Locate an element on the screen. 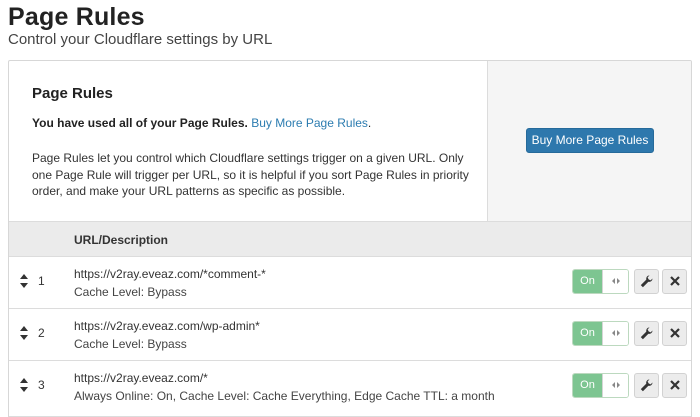 The width and height of the screenshot is (700, 417). buy-more-button: Buy More Page Rules is located at coordinates (590, 140).